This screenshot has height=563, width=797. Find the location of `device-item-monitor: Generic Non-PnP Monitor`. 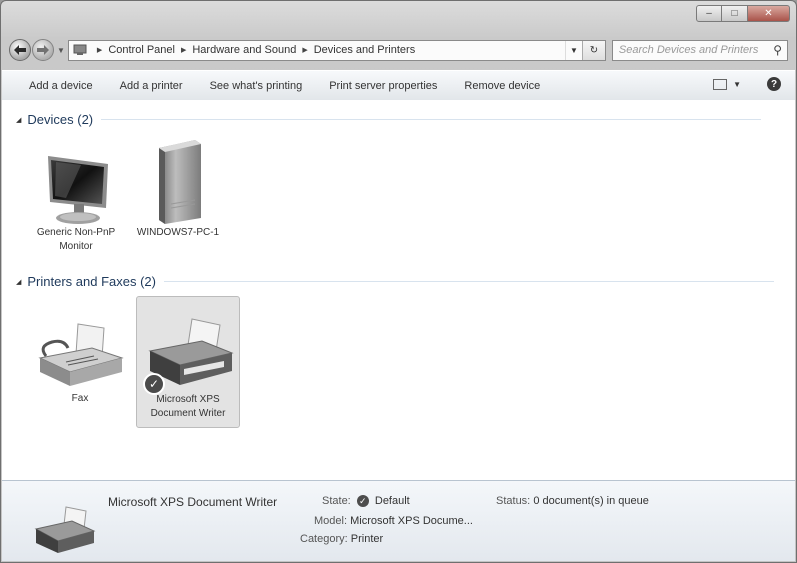

device-item-monitor: Generic Non-PnP Monitor is located at coordinates (76, 192).